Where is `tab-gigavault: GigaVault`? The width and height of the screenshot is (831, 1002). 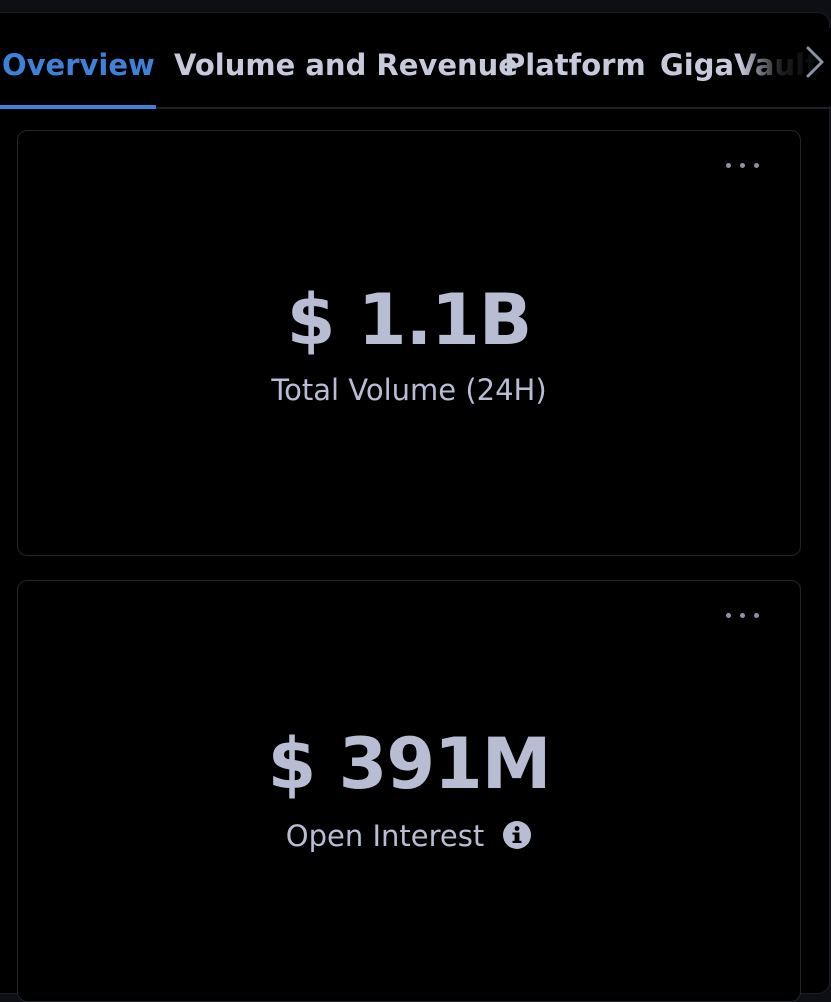
tab-gigavault: GigaVault is located at coordinates (739, 65).